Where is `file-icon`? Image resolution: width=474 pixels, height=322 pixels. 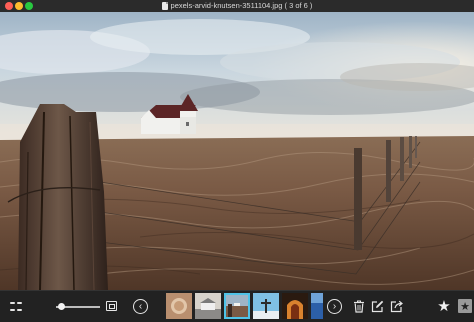
file-icon is located at coordinates (164, 6).